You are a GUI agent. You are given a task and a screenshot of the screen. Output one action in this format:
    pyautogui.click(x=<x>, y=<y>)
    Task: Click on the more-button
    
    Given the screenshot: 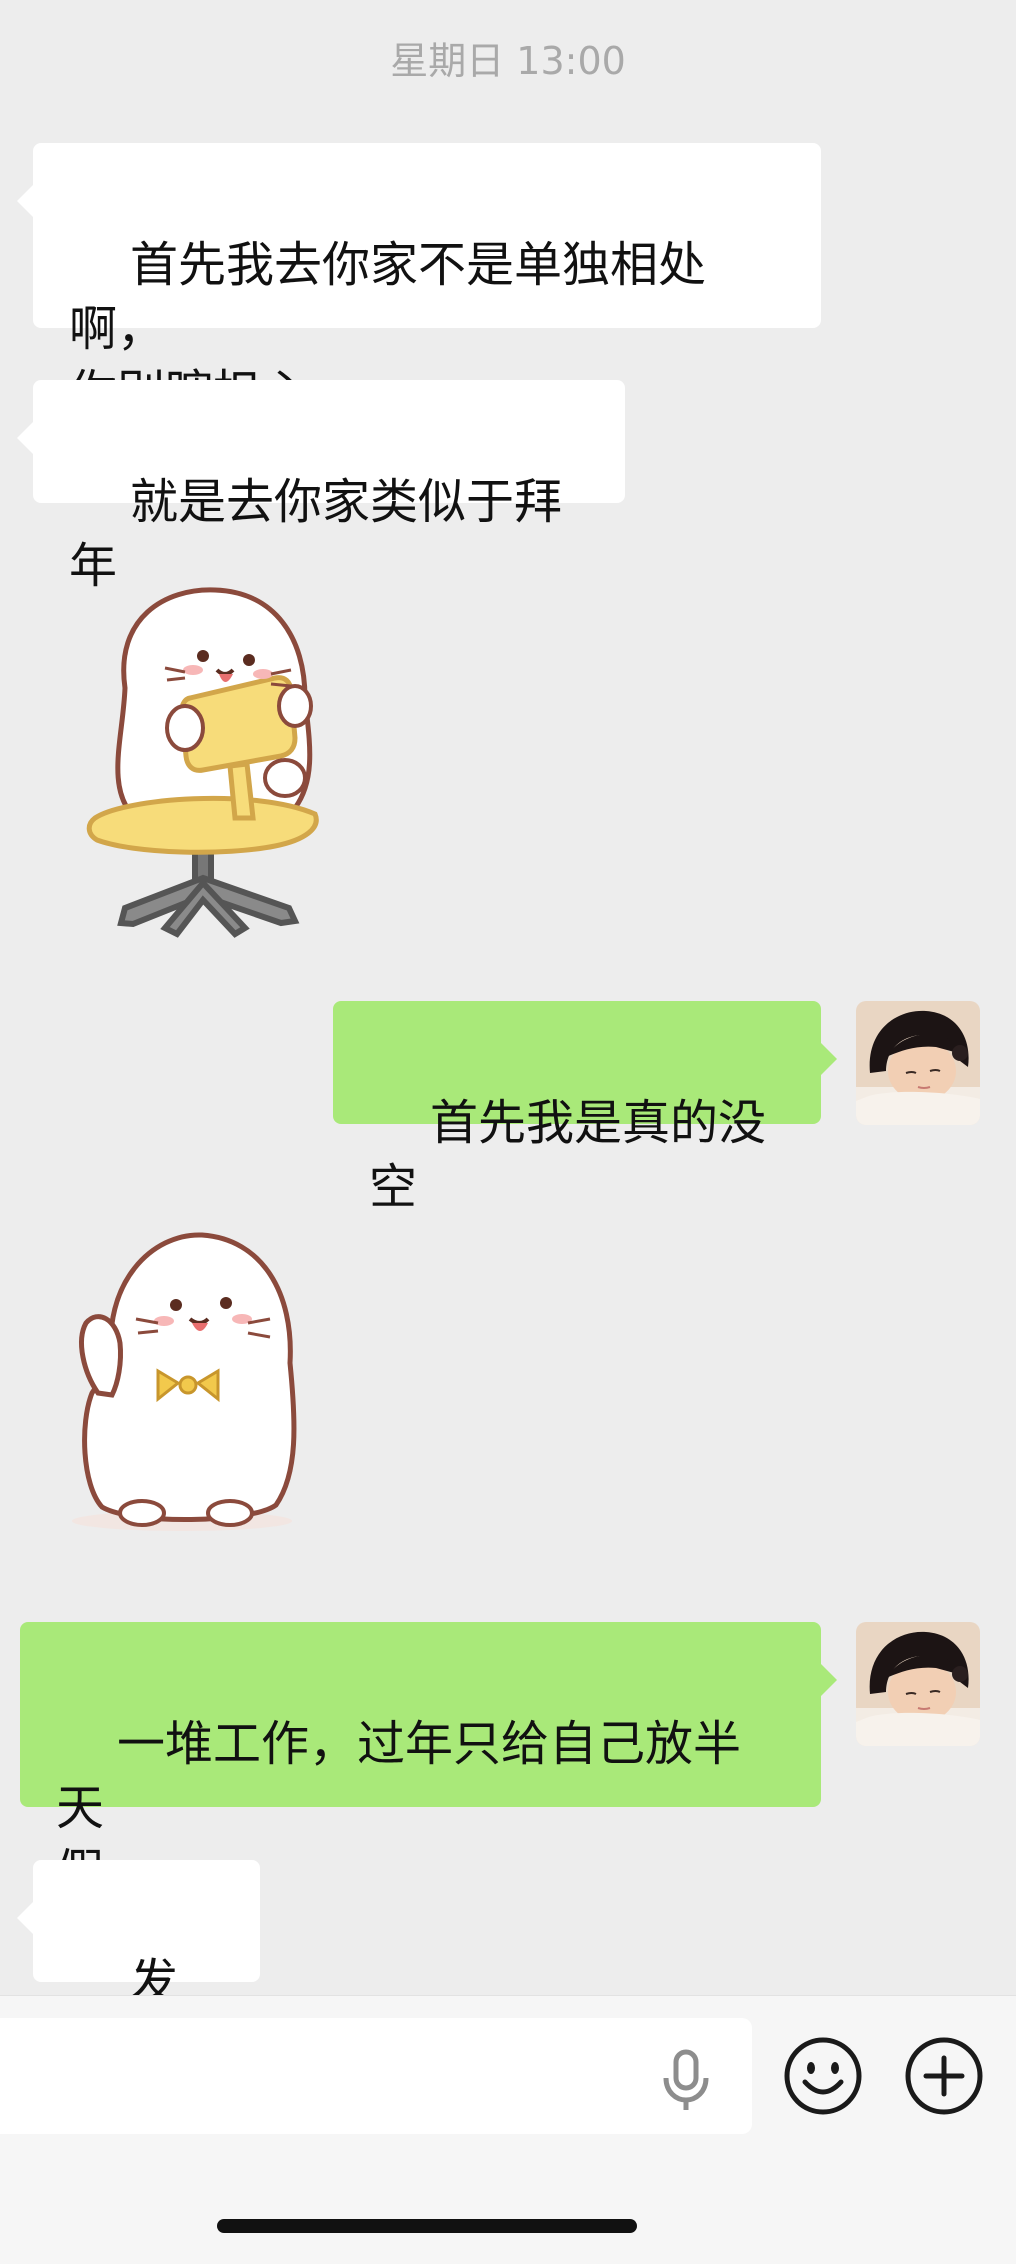 What is the action you would take?
    pyautogui.click(x=944, y=2076)
    